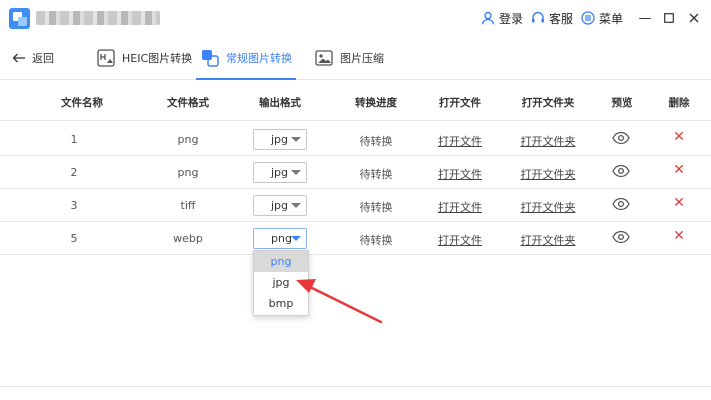 The width and height of the screenshot is (711, 400). What do you see at coordinates (611, 18) in the screenshot?
I see `menu-label: 菜单` at bounding box center [611, 18].